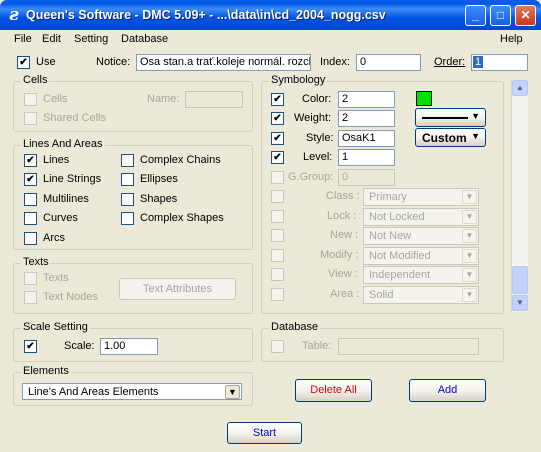 This screenshot has width=541, height=452. I want to click on menu-edit: Edit, so click(51, 39).